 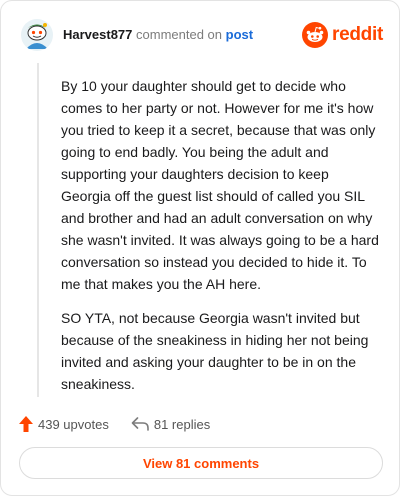 What do you see at coordinates (179, 34) in the screenshot?
I see `action-text: commented on` at bounding box center [179, 34].